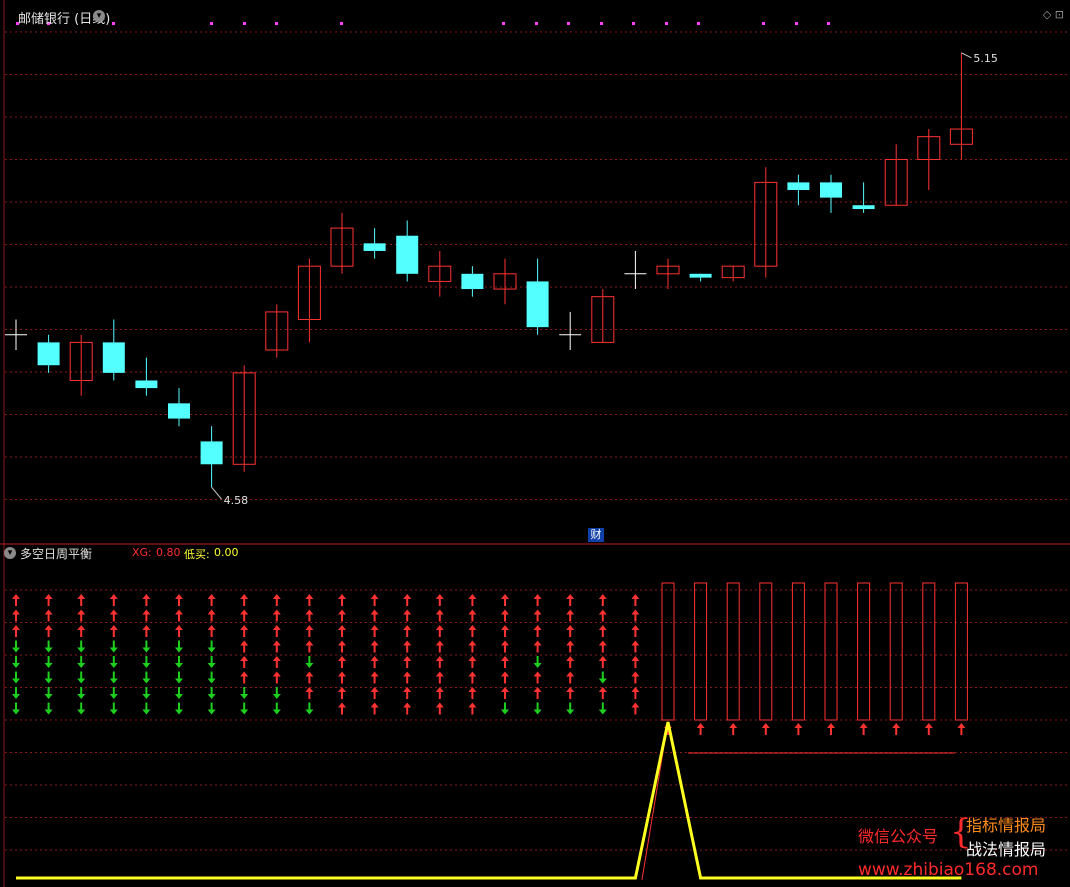 The height and width of the screenshot is (887, 1070). I want to click on watermark-line1: 指标情报局, so click(1006, 825).